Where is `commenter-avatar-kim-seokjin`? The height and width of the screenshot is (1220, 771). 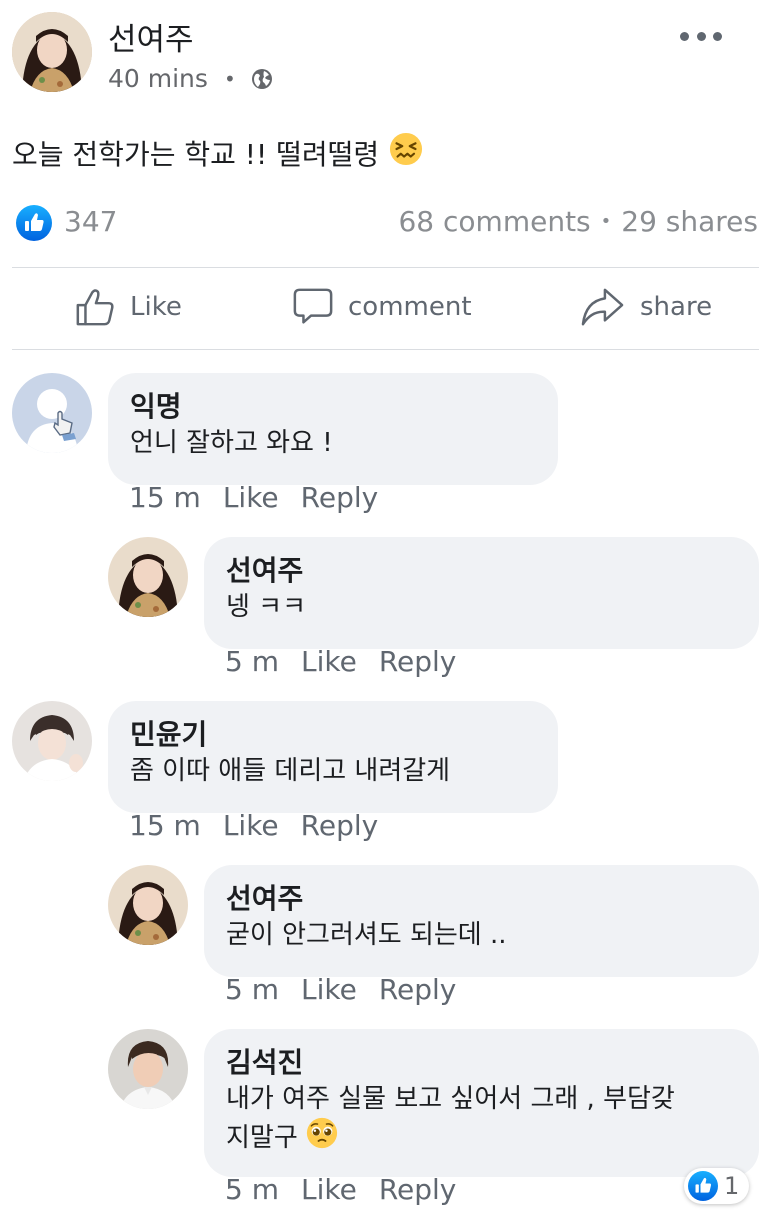 commenter-avatar-kim-seokjin is located at coordinates (148, 1069).